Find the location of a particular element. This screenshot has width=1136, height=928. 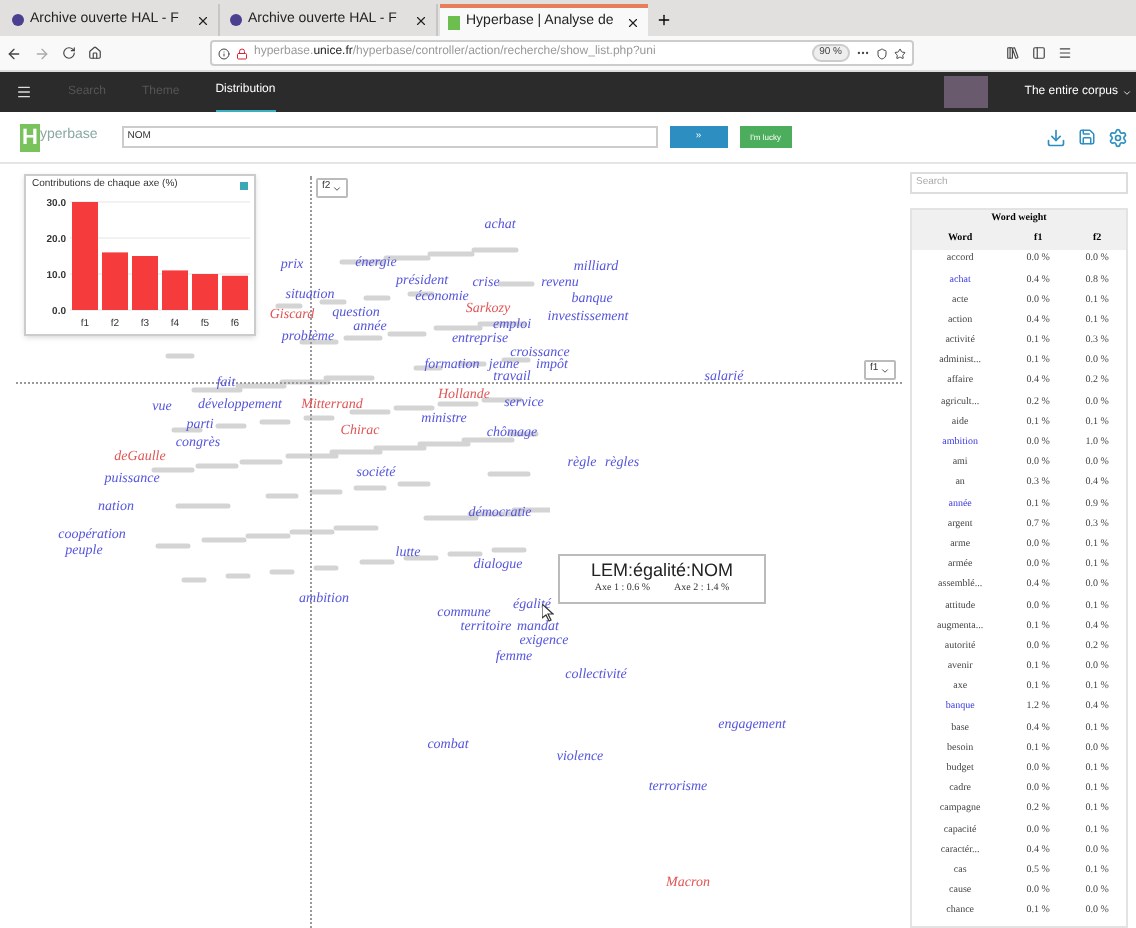

new-tab-icon is located at coordinates (664, 20).